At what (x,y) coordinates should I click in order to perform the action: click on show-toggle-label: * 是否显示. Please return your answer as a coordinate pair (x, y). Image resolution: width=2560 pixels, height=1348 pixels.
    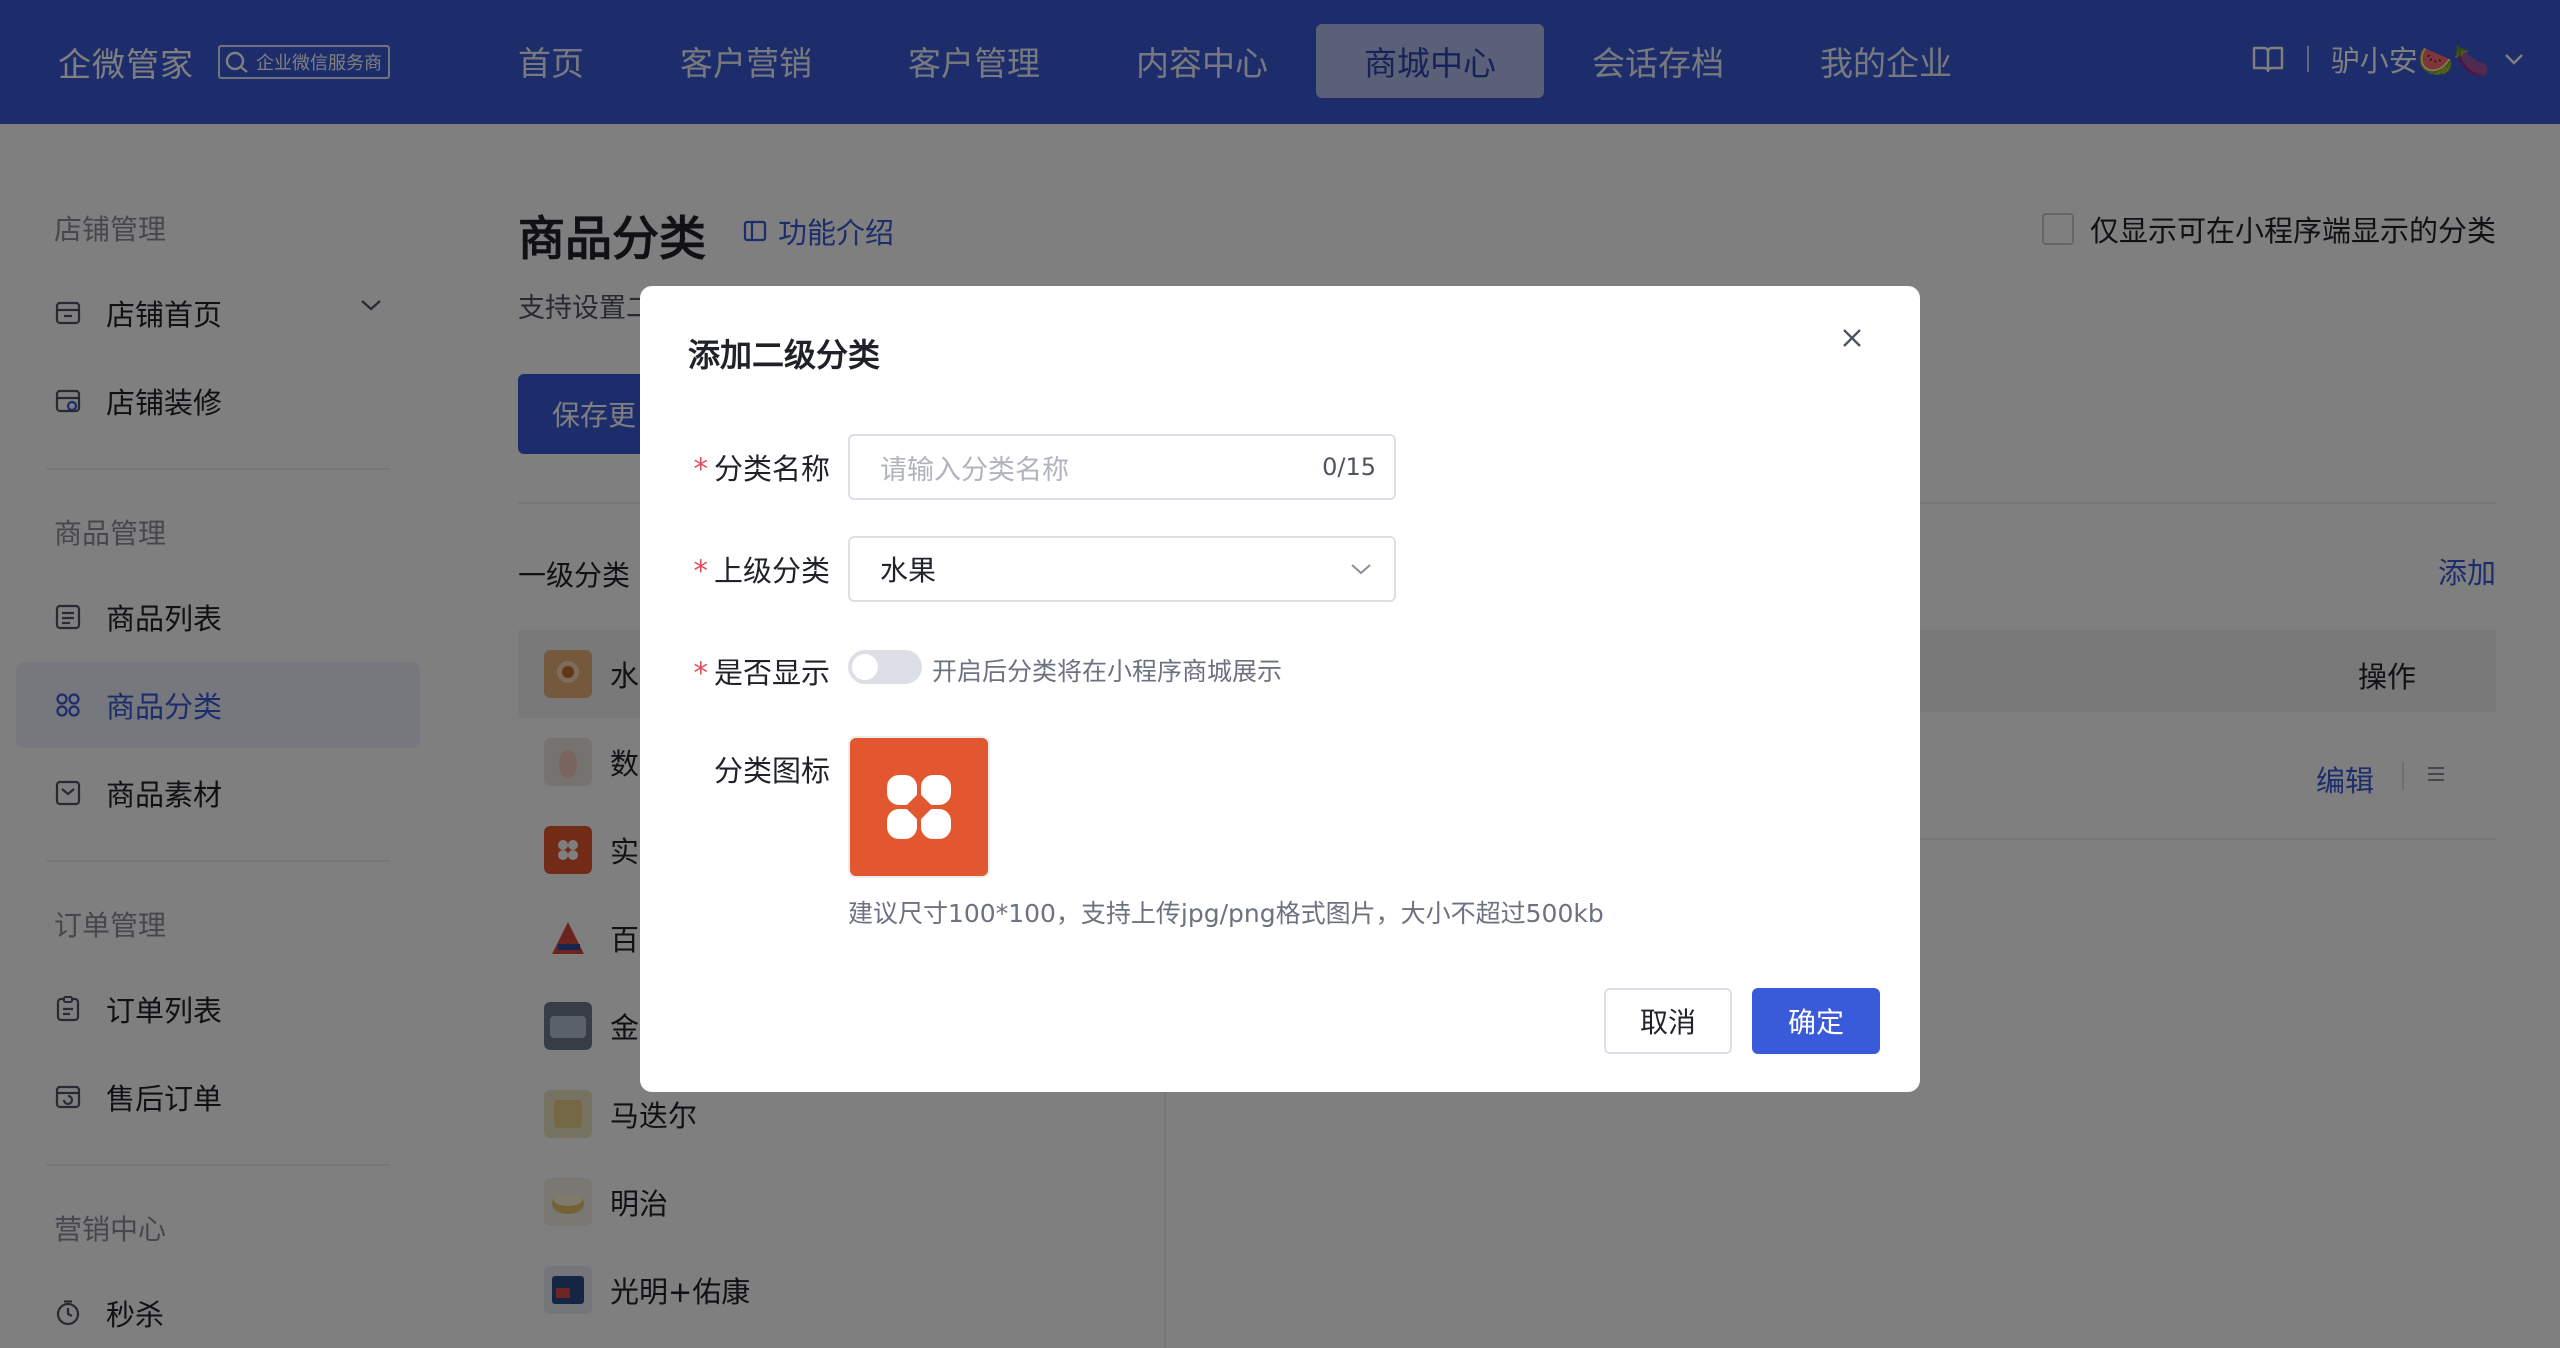
    Looking at the image, I should click on (735, 671).